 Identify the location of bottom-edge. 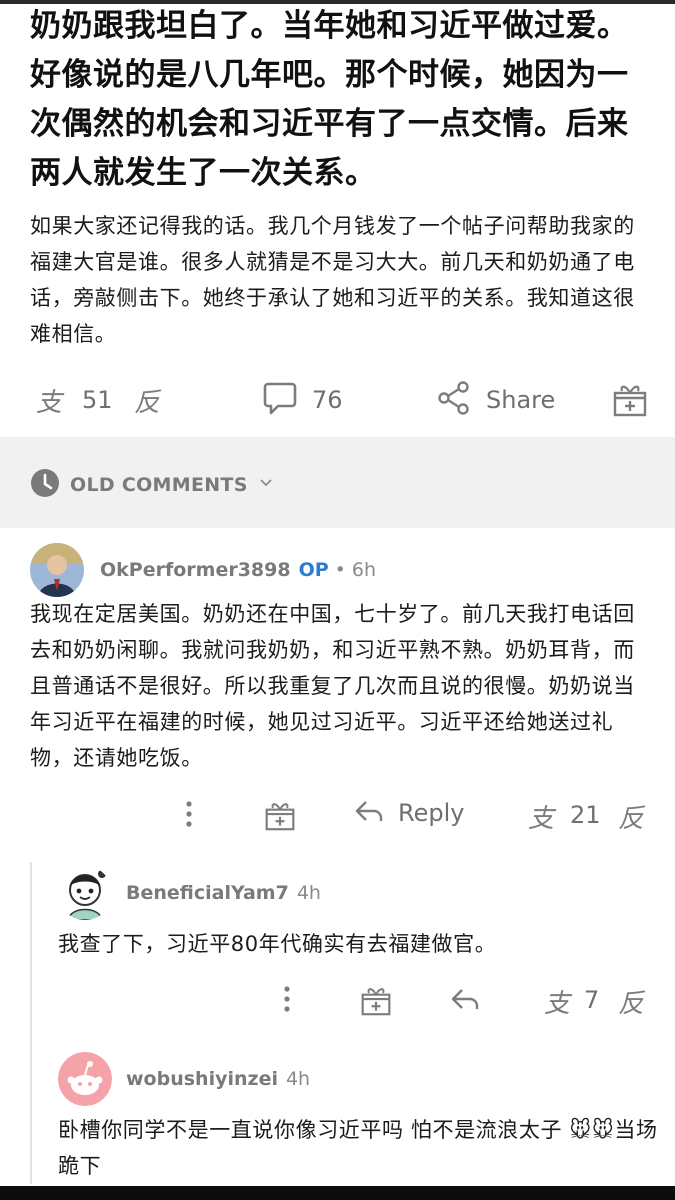
(337, 1193).